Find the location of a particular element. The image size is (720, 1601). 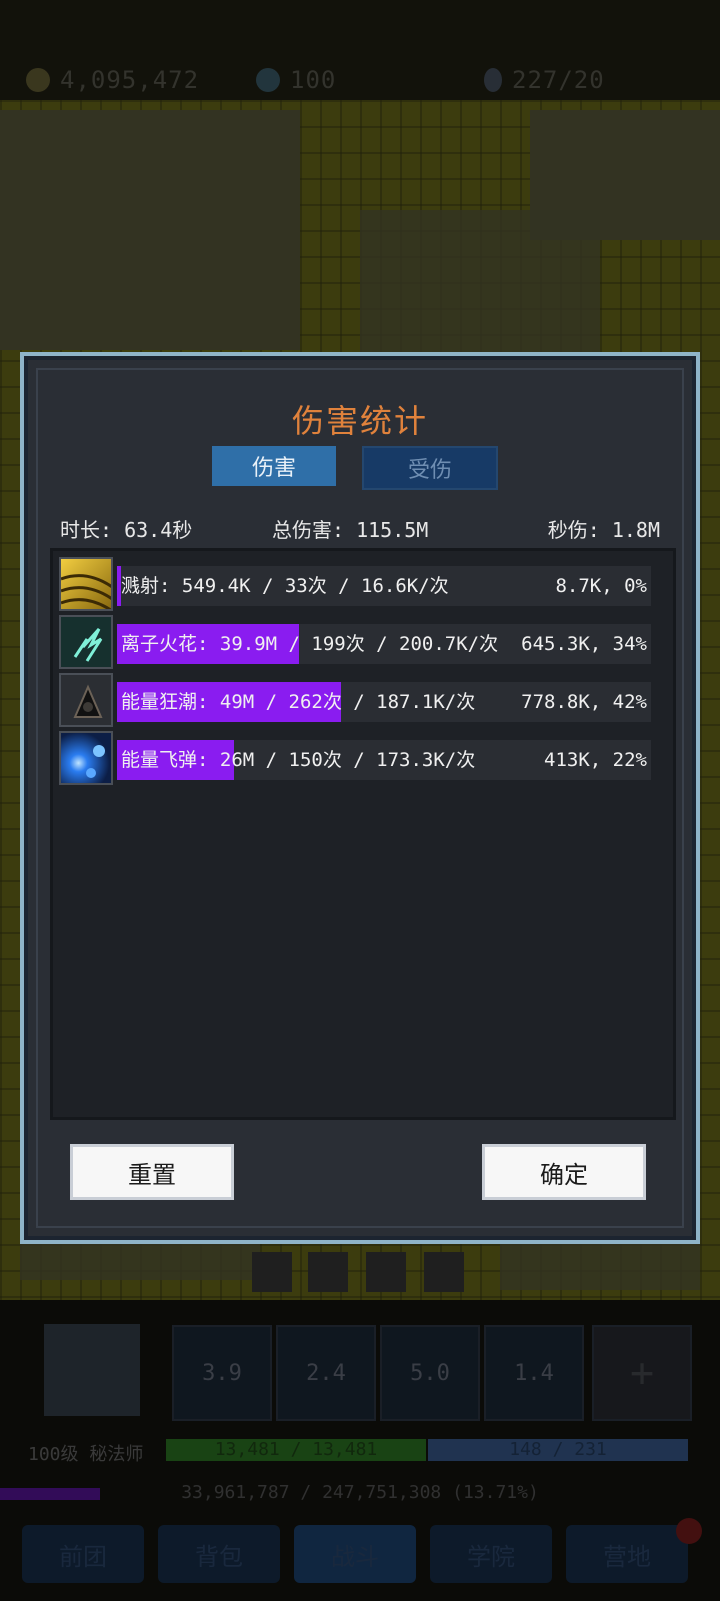

dps-stat: 秒伤: 1.8M is located at coordinates (603, 530).